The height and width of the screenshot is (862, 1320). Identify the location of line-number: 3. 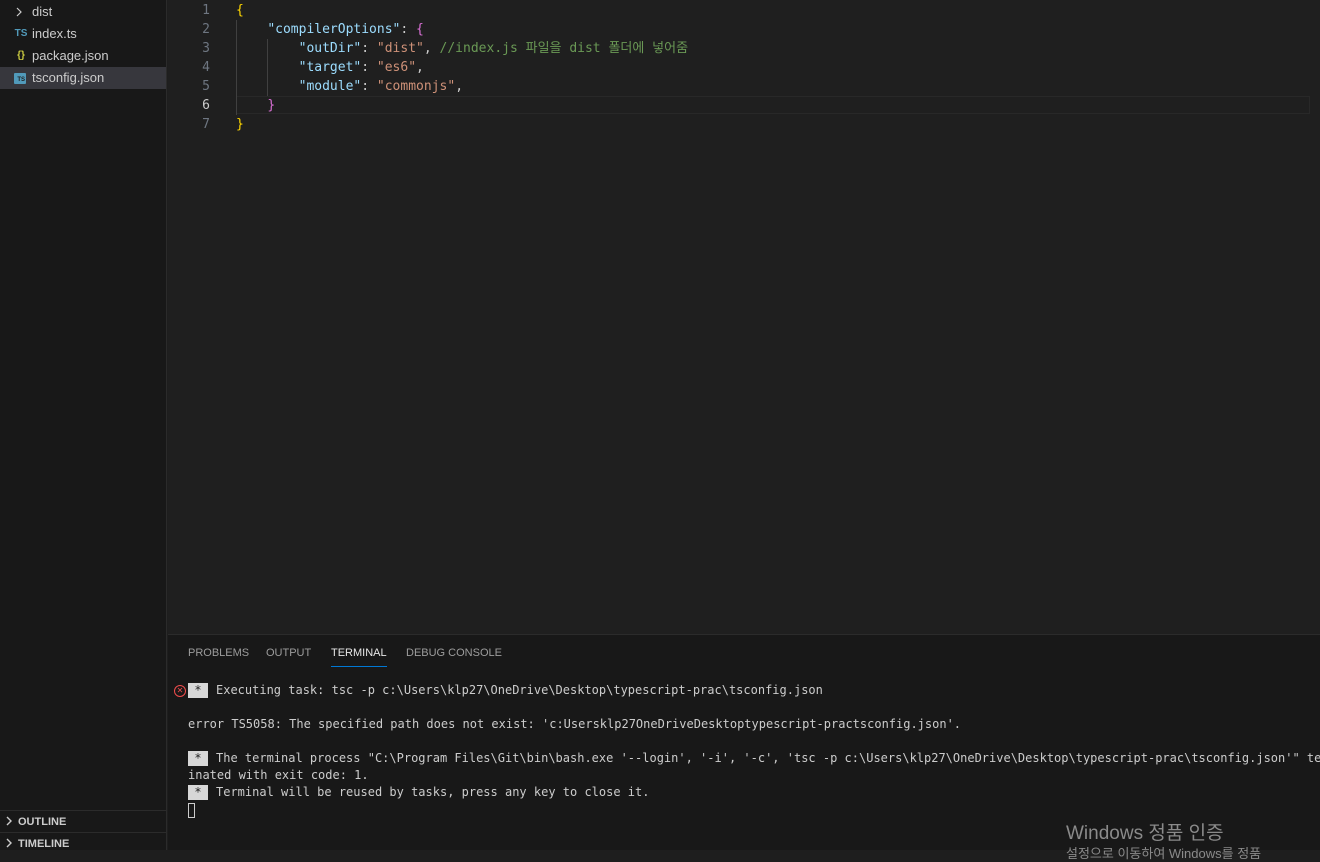
(206, 48).